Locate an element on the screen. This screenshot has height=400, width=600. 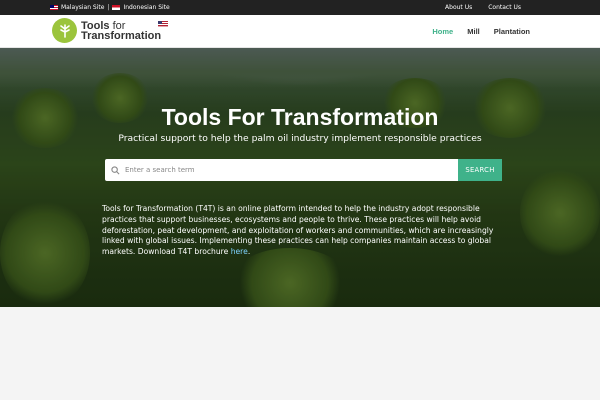
malaysian-site-link: Malaysian Site is located at coordinates (82, 7).